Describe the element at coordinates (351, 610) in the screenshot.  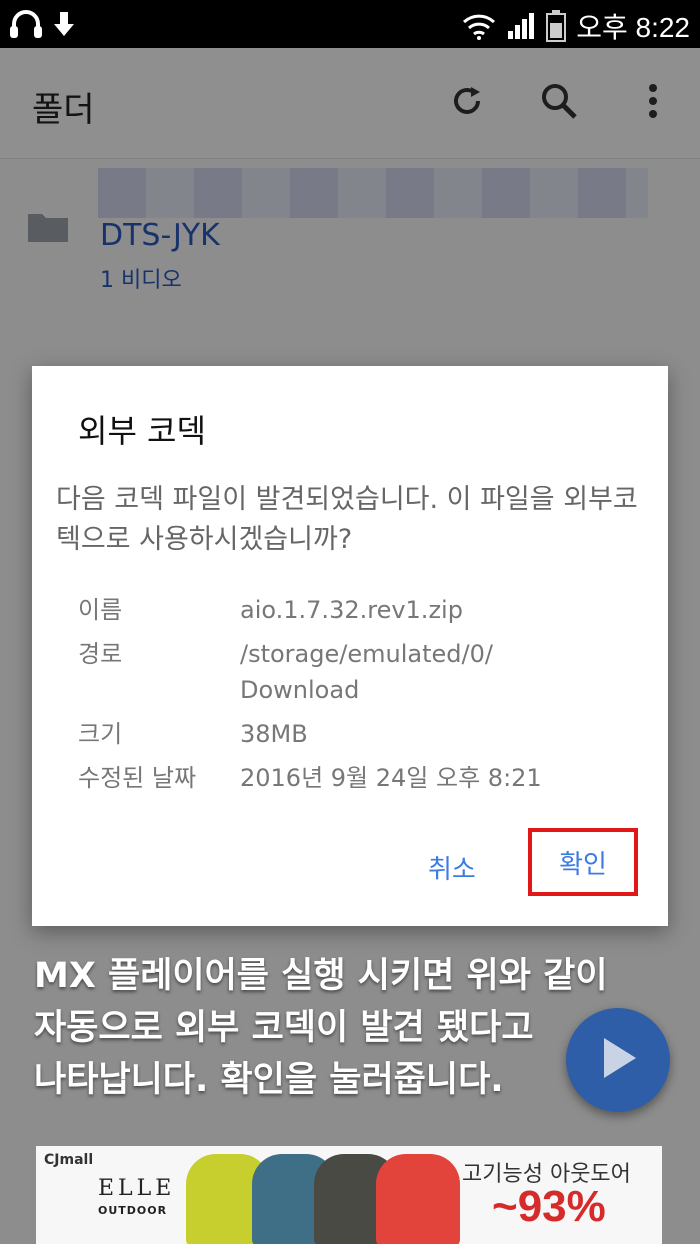
I see `info-value: aio.1.7.32.rev1.zip` at that location.